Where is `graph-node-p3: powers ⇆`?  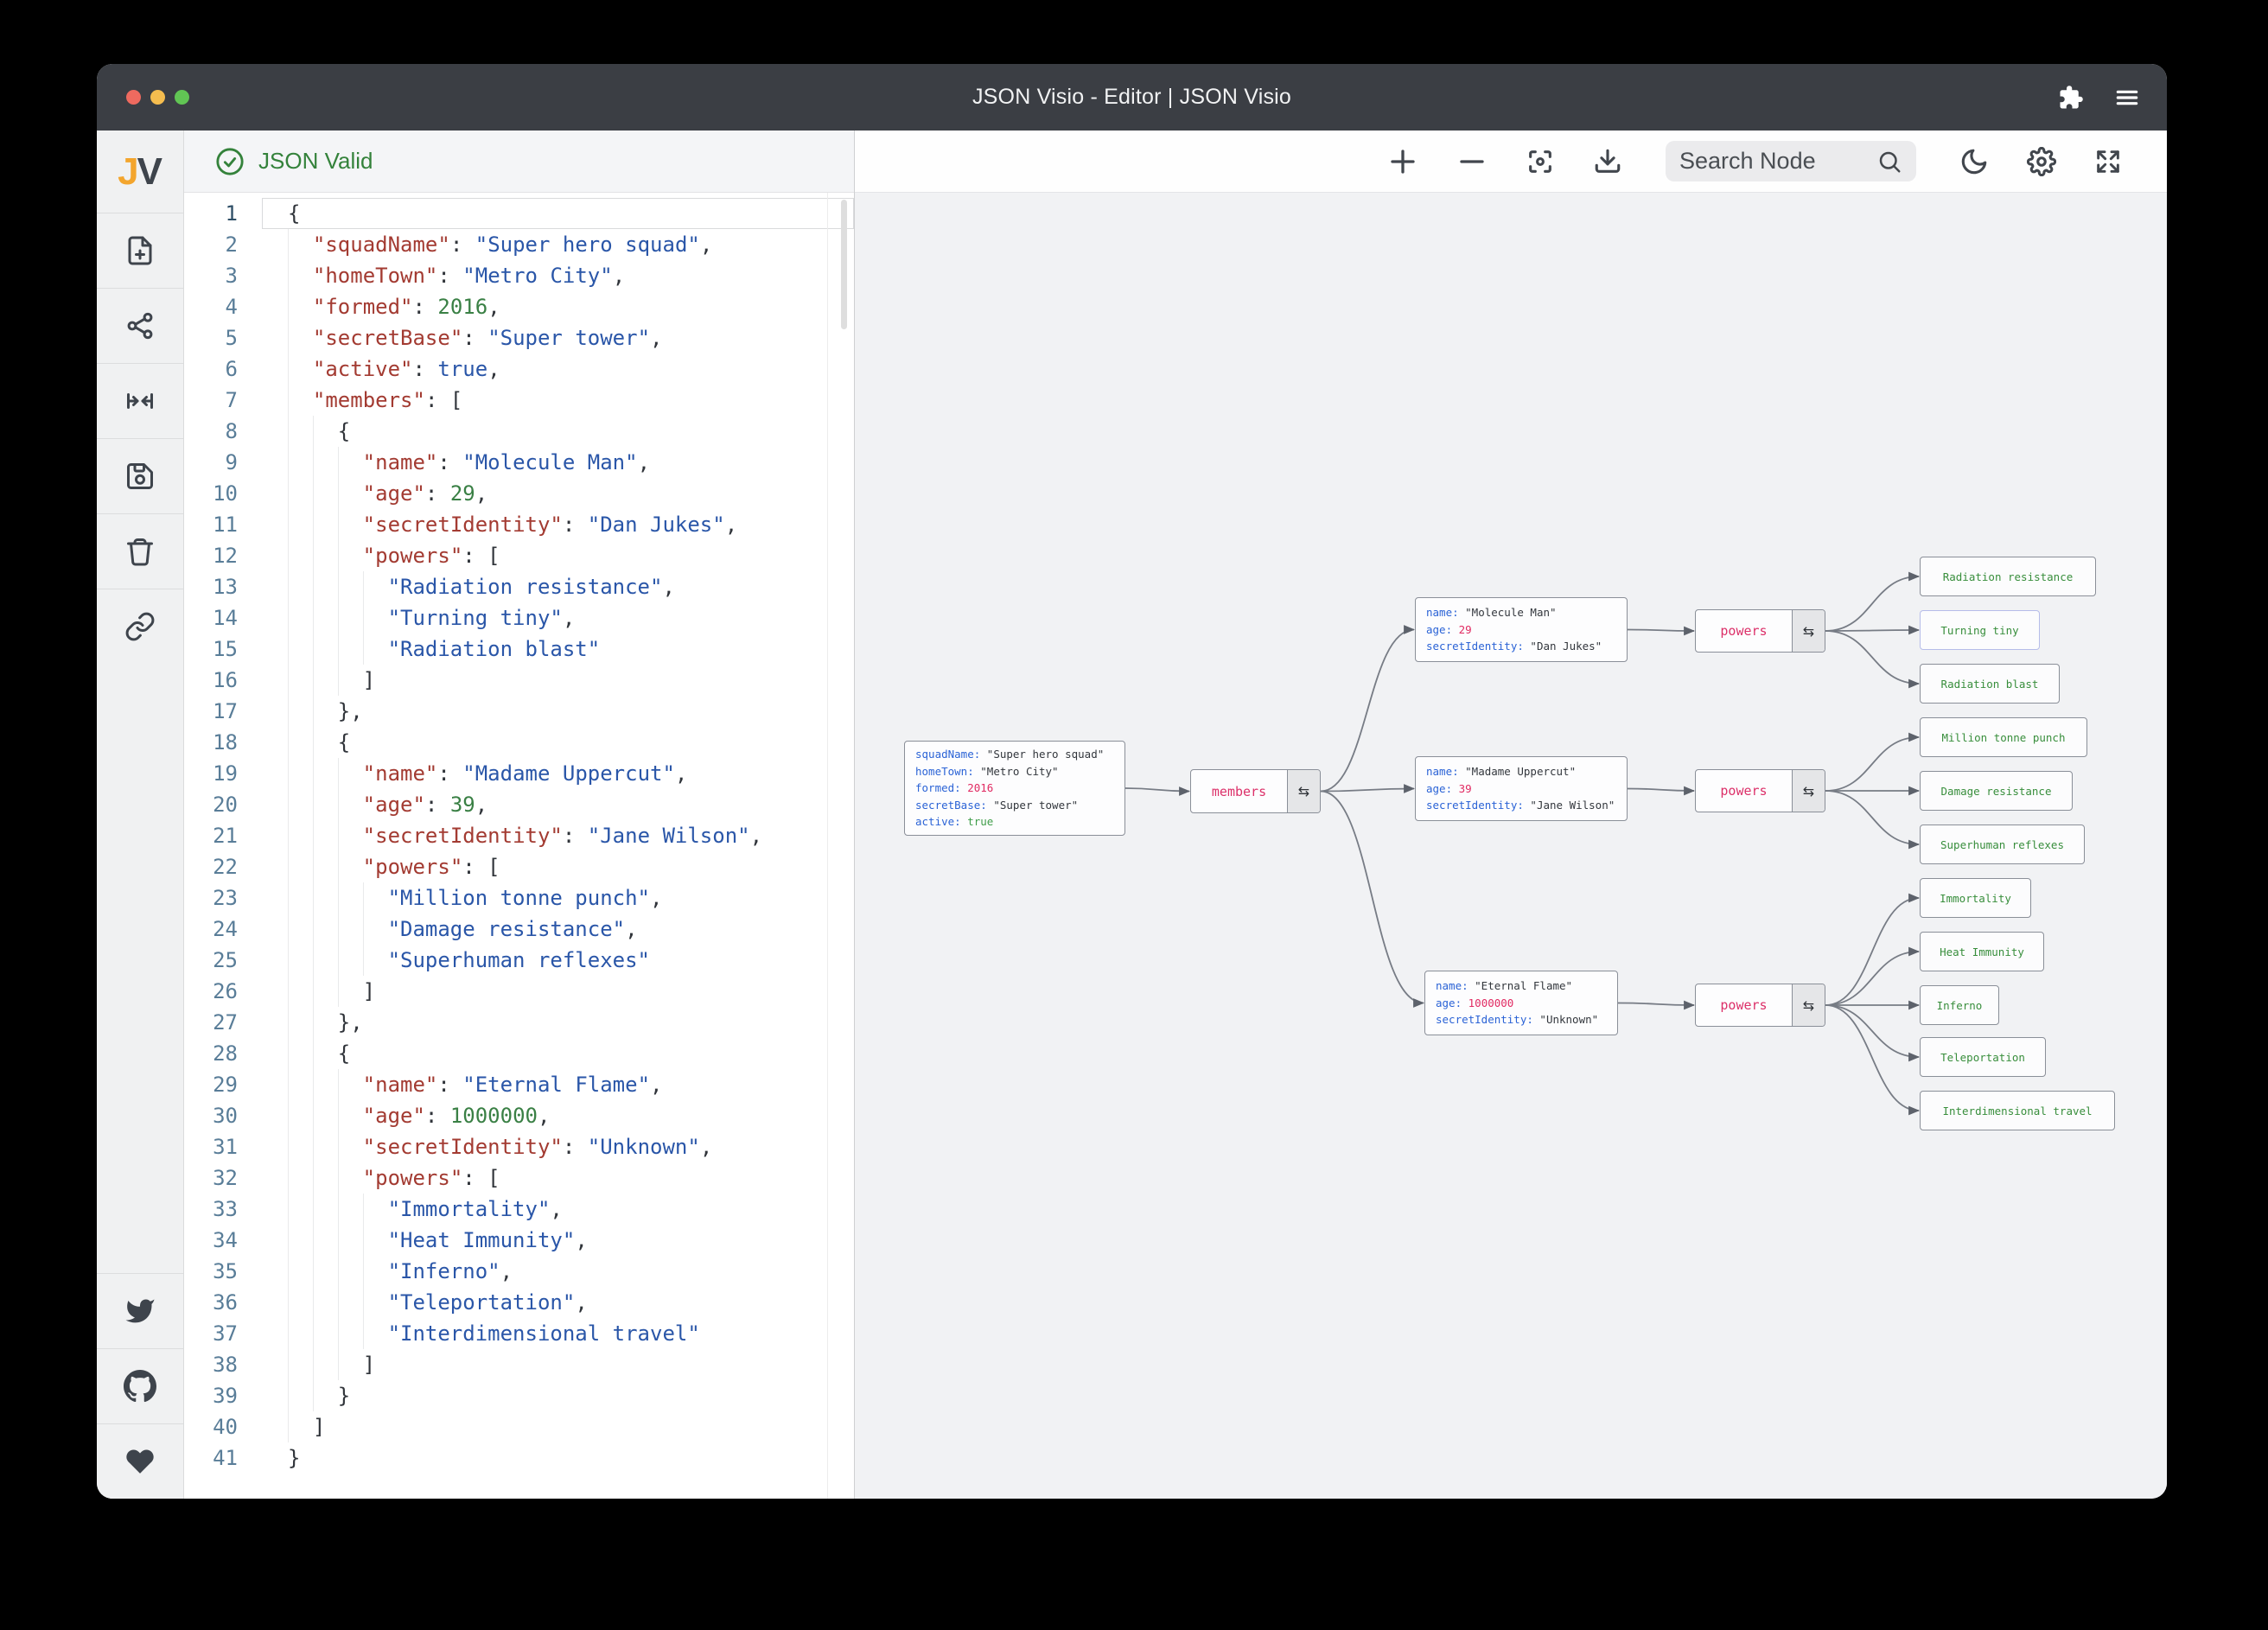
graph-node-p3: powers ⇆ is located at coordinates (1760, 1005).